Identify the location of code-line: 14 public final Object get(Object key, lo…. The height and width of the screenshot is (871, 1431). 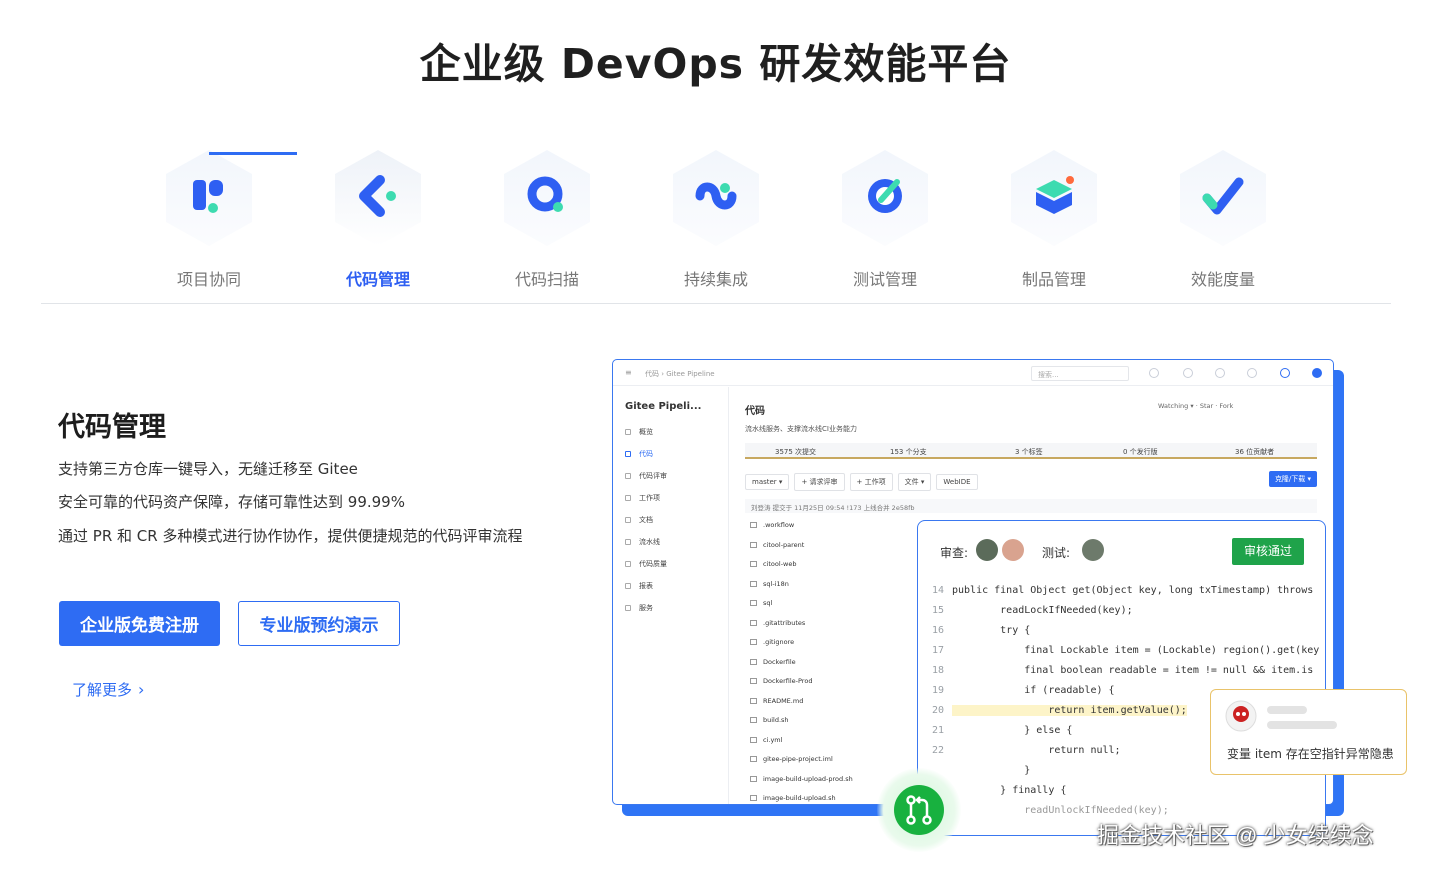
(1121, 595).